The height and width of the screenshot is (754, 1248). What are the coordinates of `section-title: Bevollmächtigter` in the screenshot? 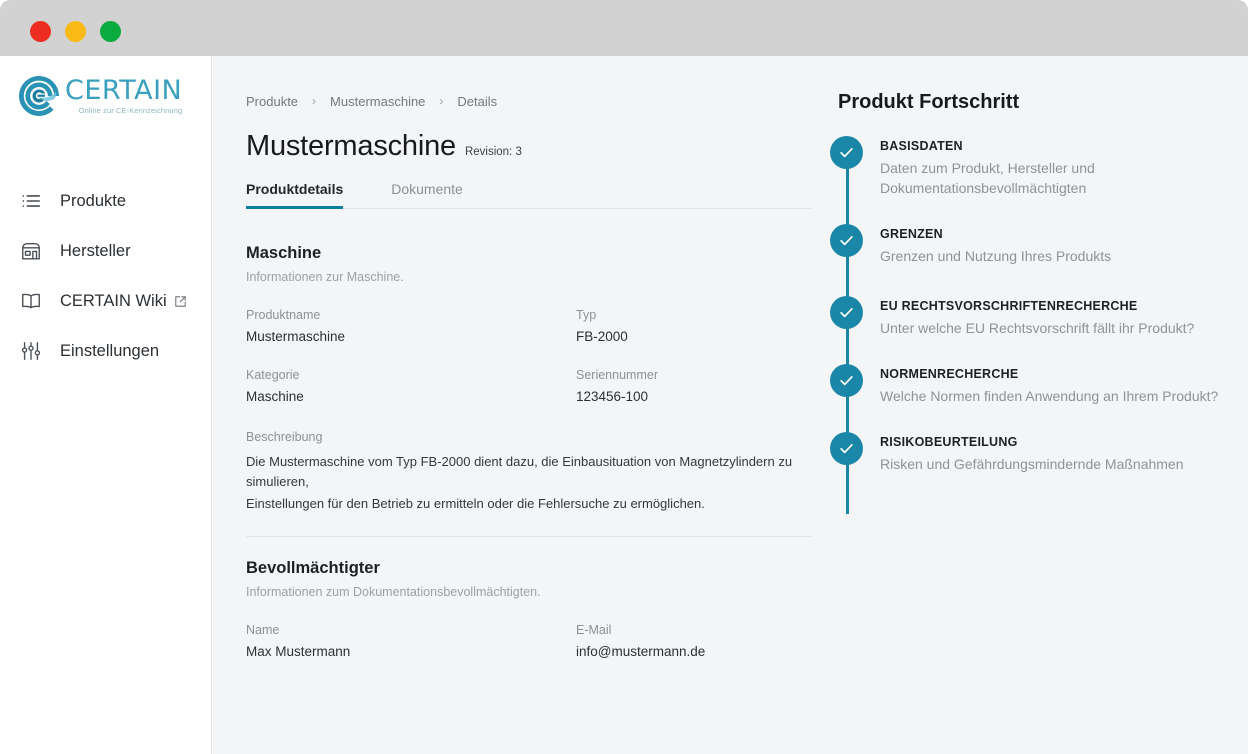 It's located at (313, 568).